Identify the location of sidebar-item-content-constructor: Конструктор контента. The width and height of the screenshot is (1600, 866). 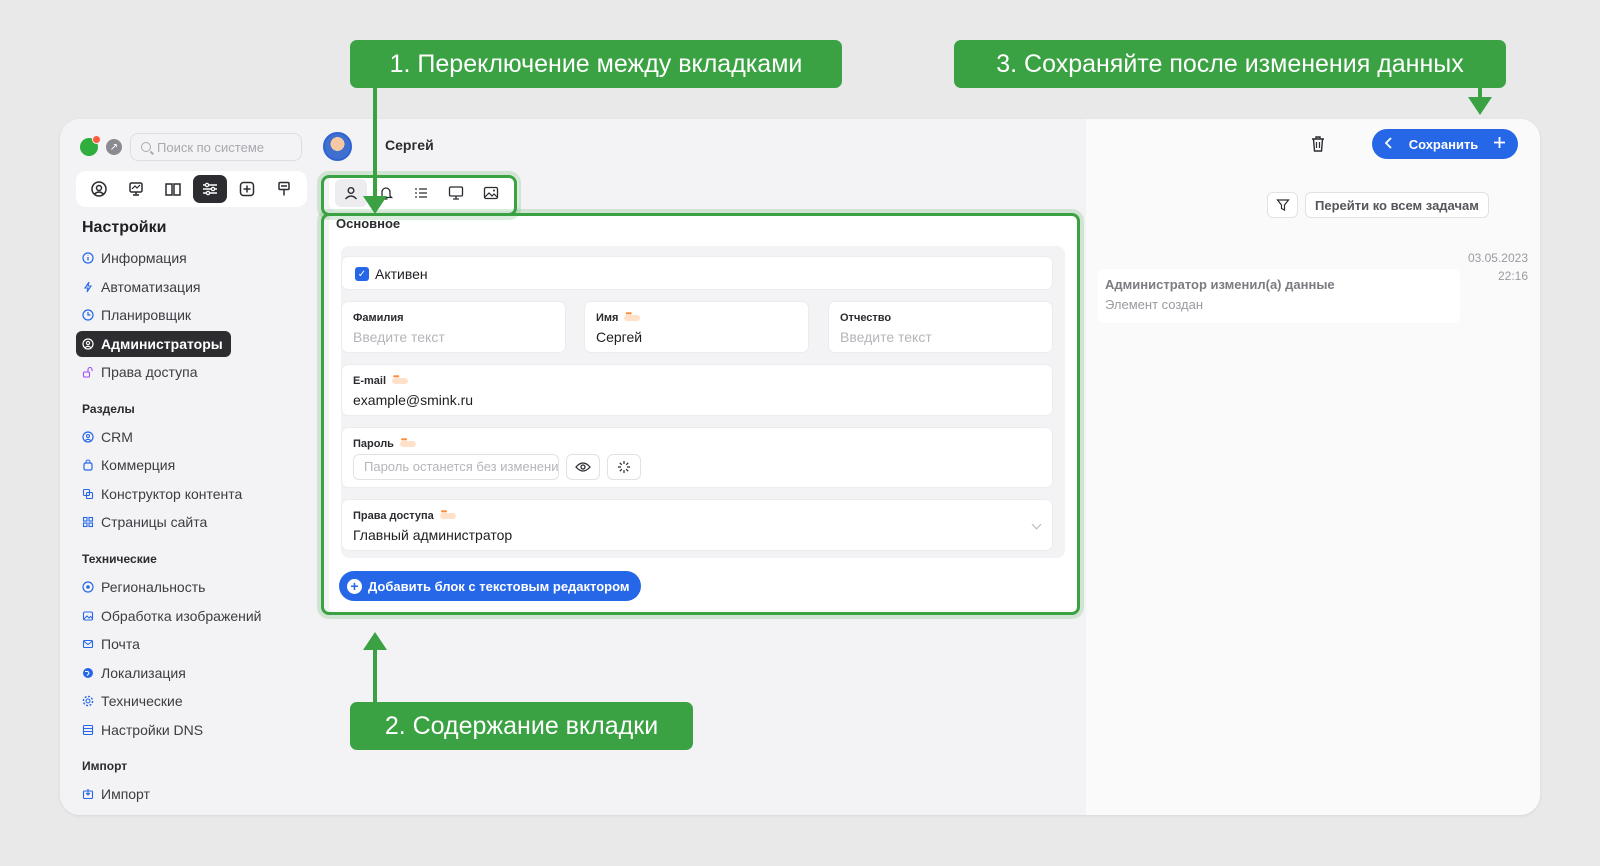
(163, 494).